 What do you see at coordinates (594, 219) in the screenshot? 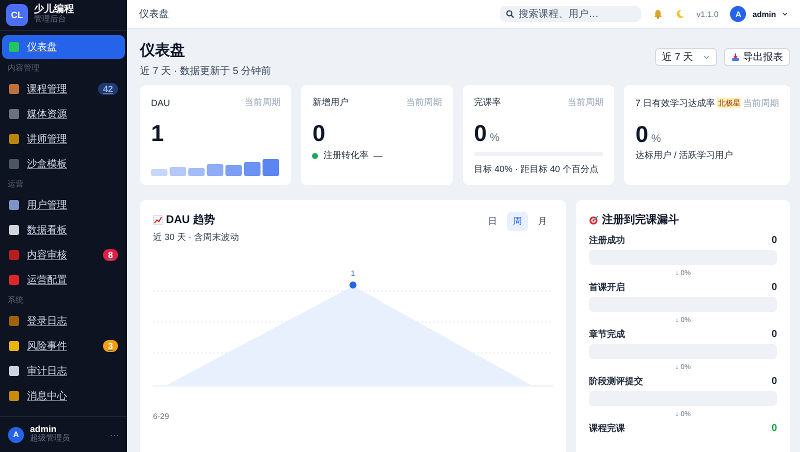
I see `target-icon` at bounding box center [594, 219].